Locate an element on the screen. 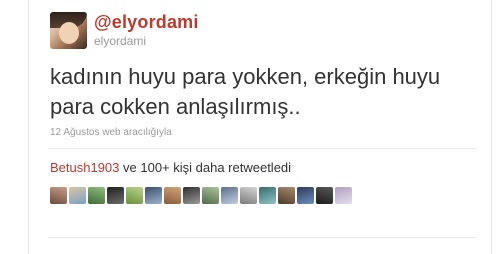 The width and height of the screenshot is (500, 254). user-avatar is located at coordinates (68, 30).